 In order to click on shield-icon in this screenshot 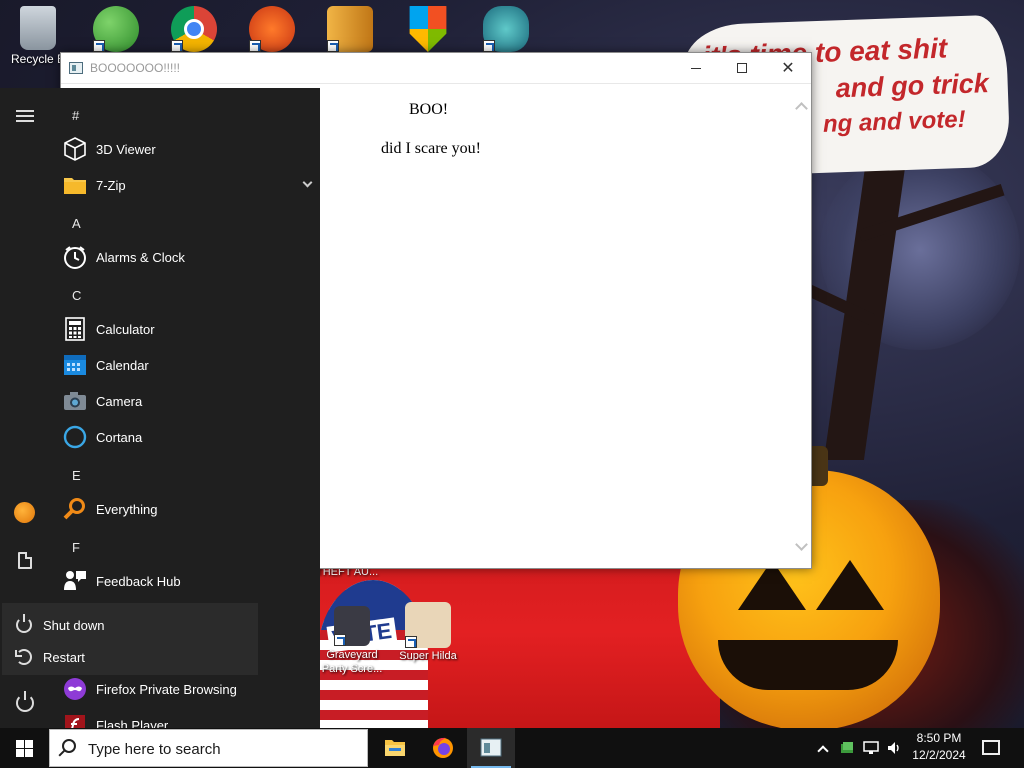, I will do `click(428, 29)`.